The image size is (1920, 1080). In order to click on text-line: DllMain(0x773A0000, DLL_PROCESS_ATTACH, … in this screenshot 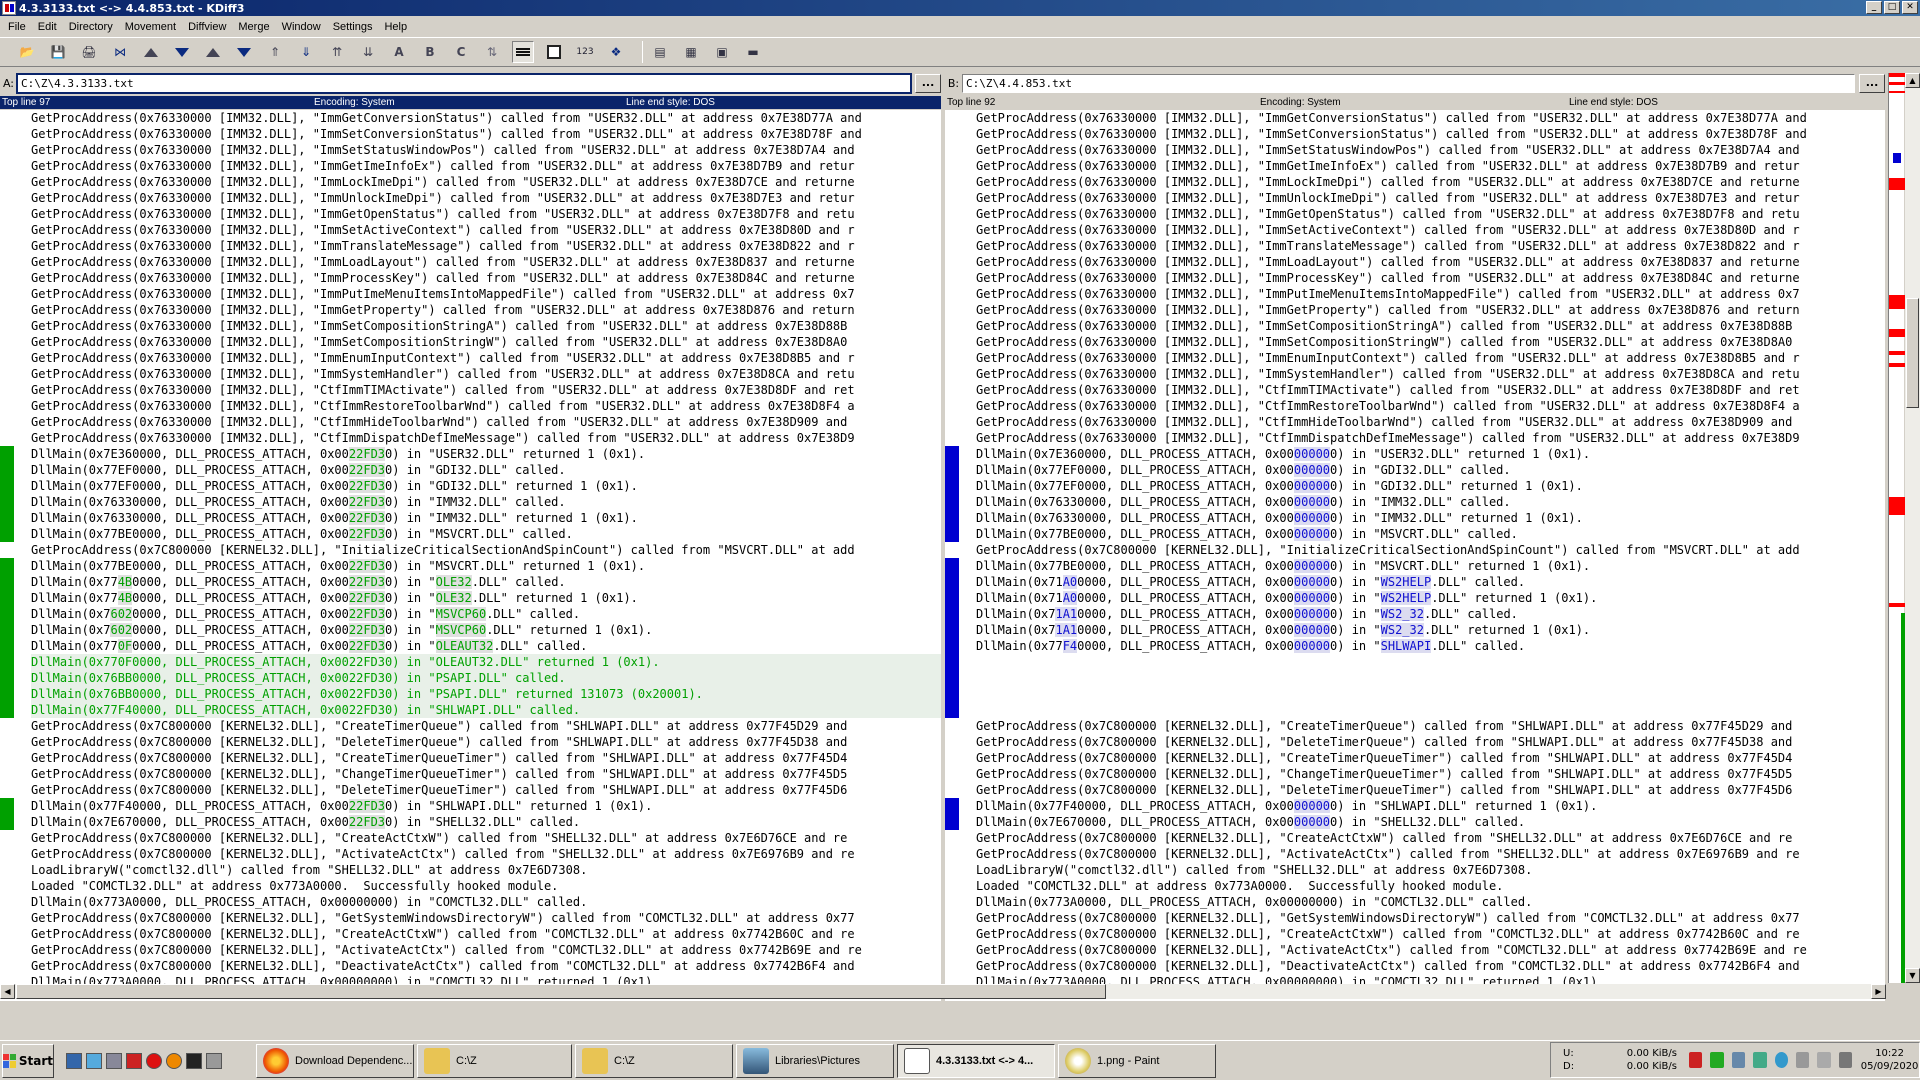, I will do `click(1430, 902)`.